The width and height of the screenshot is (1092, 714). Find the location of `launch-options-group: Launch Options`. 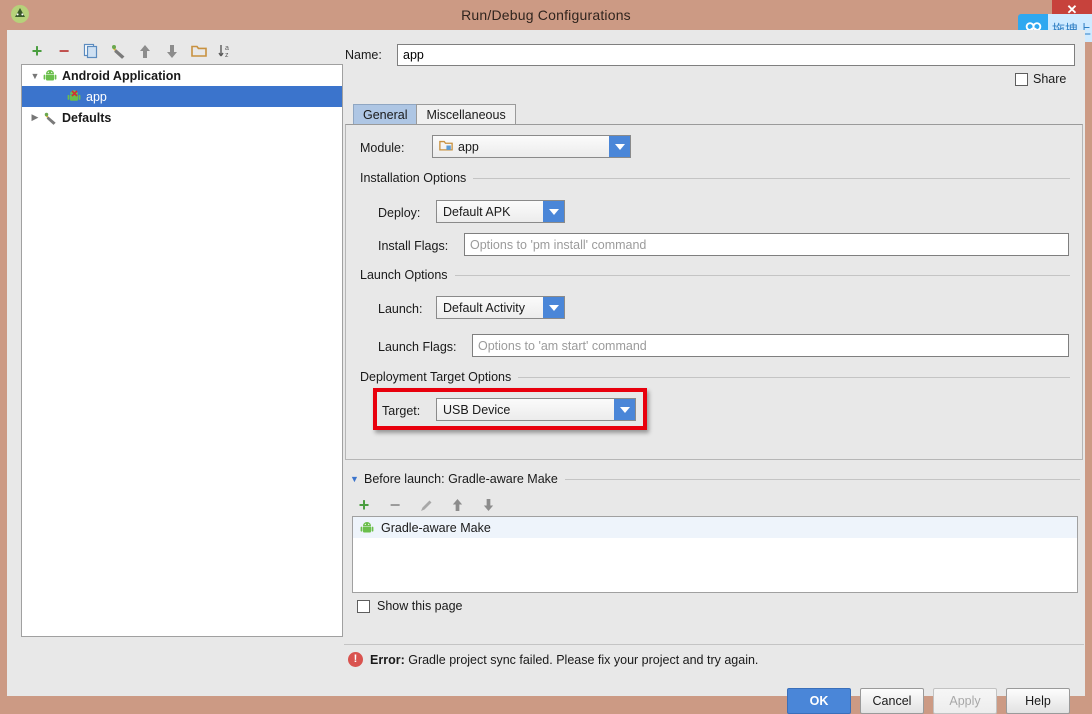

launch-options-group: Launch Options is located at coordinates (715, 275).